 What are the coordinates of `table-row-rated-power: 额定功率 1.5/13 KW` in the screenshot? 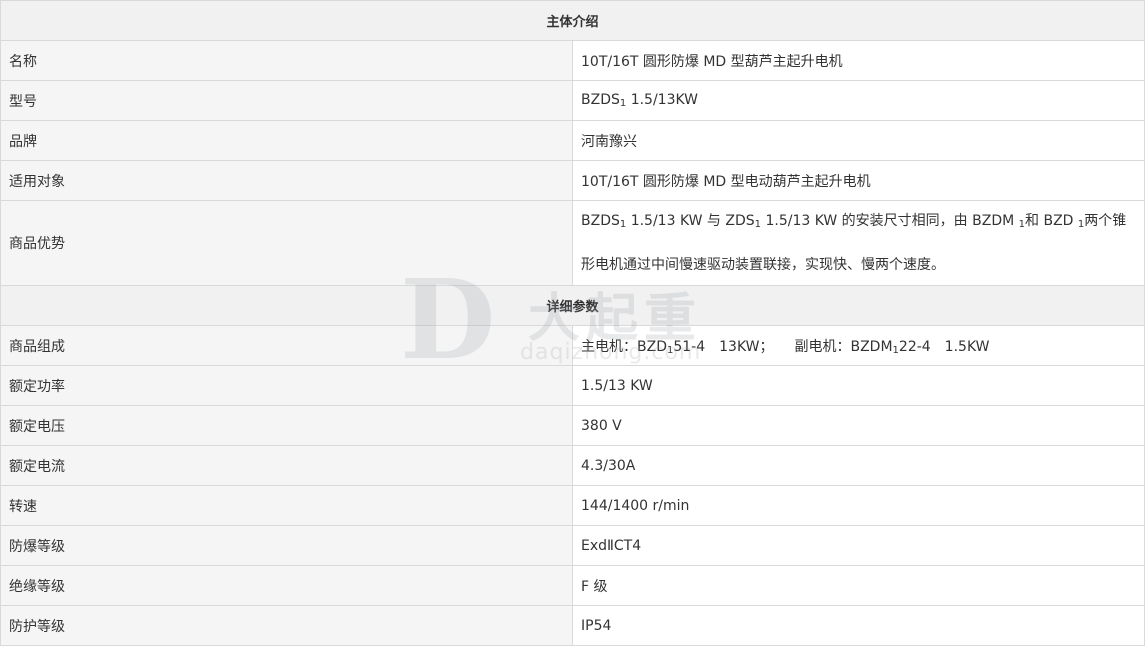 It's located at (572, 385).